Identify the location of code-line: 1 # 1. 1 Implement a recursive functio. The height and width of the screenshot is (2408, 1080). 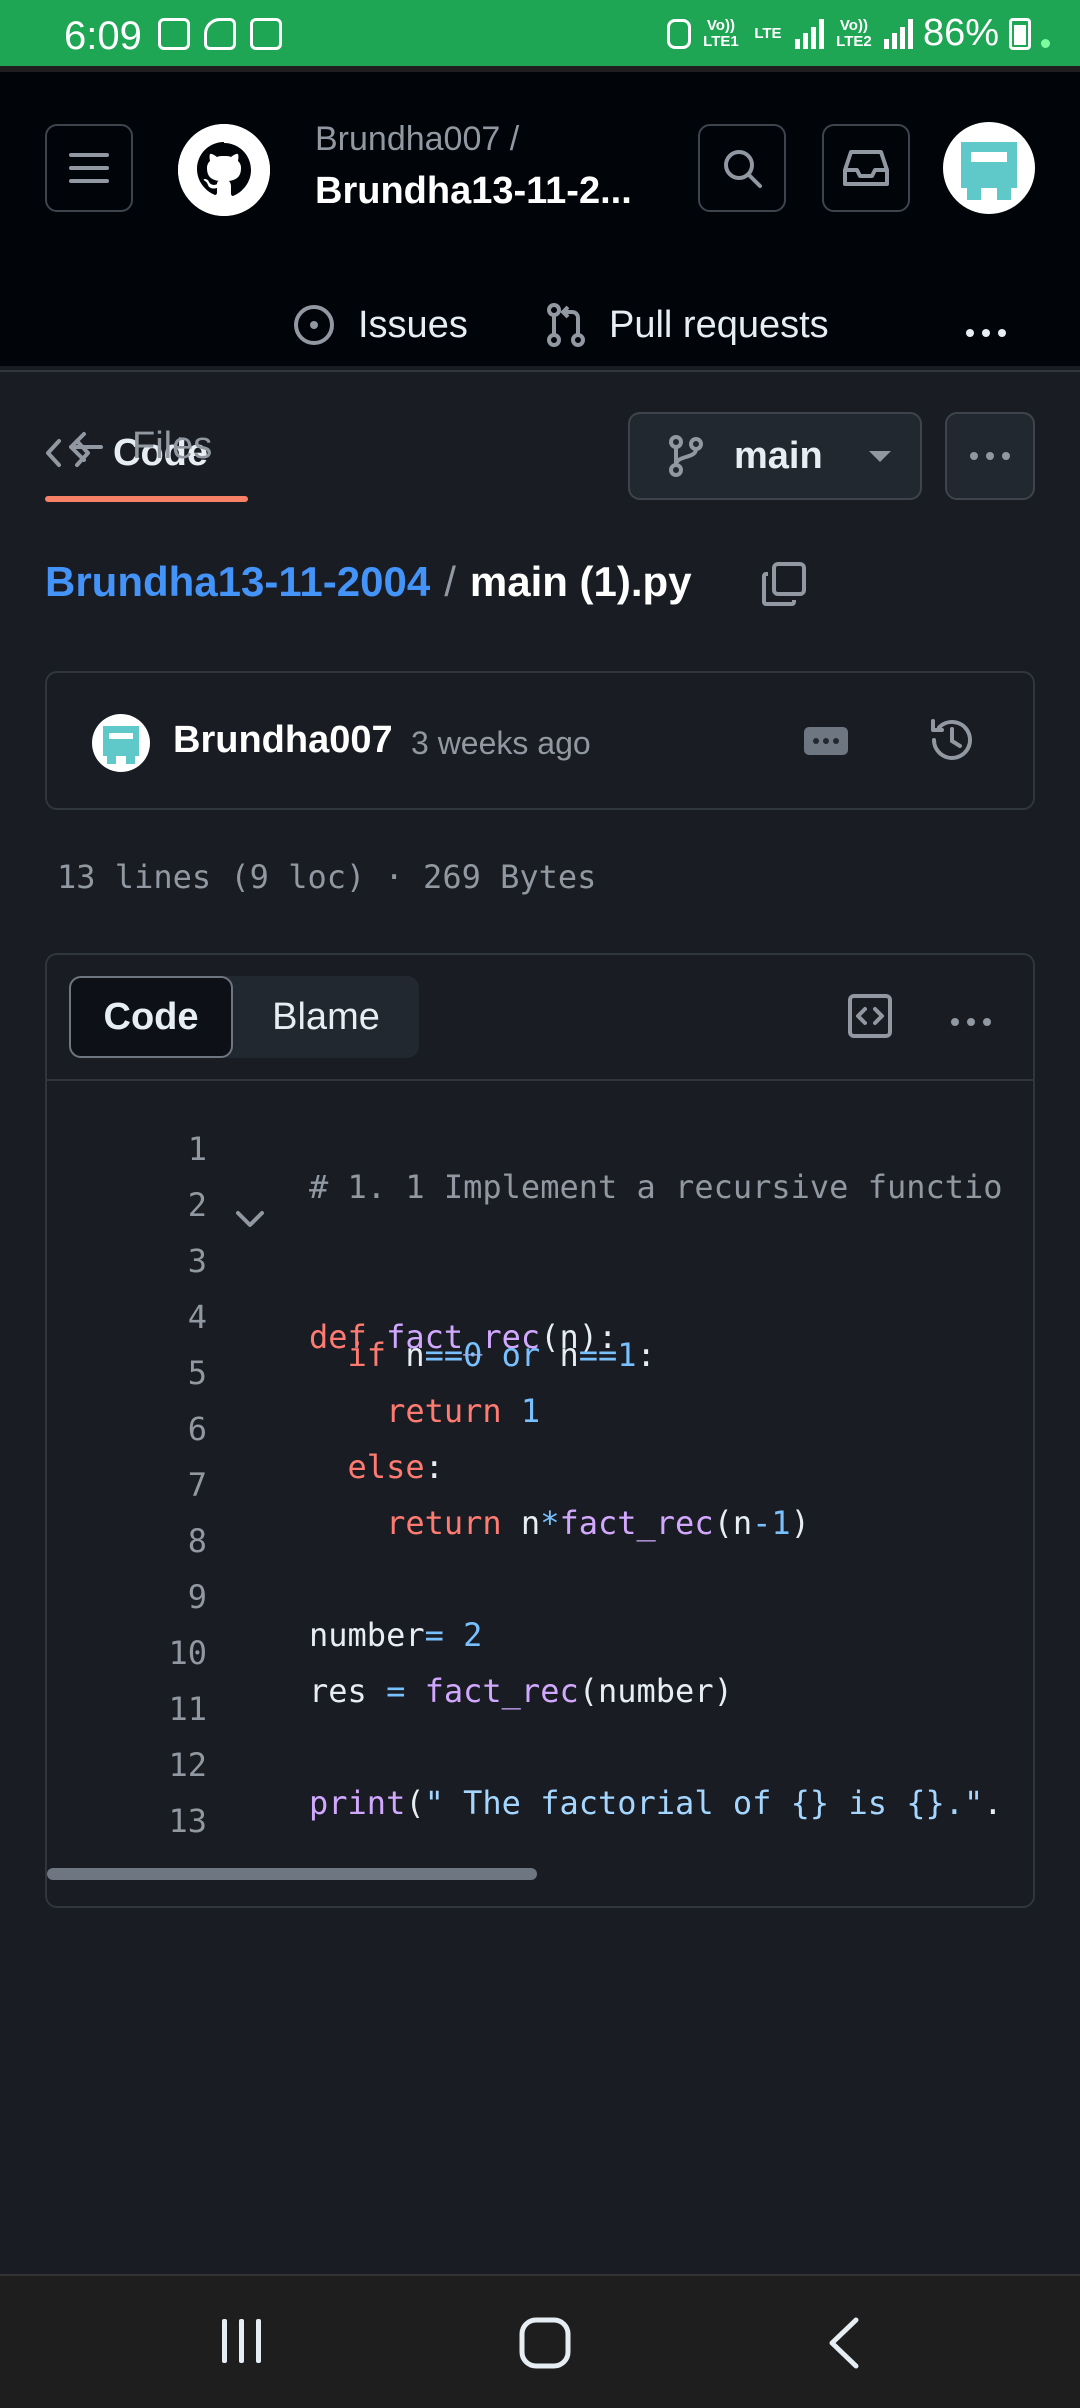
(540, 1144).